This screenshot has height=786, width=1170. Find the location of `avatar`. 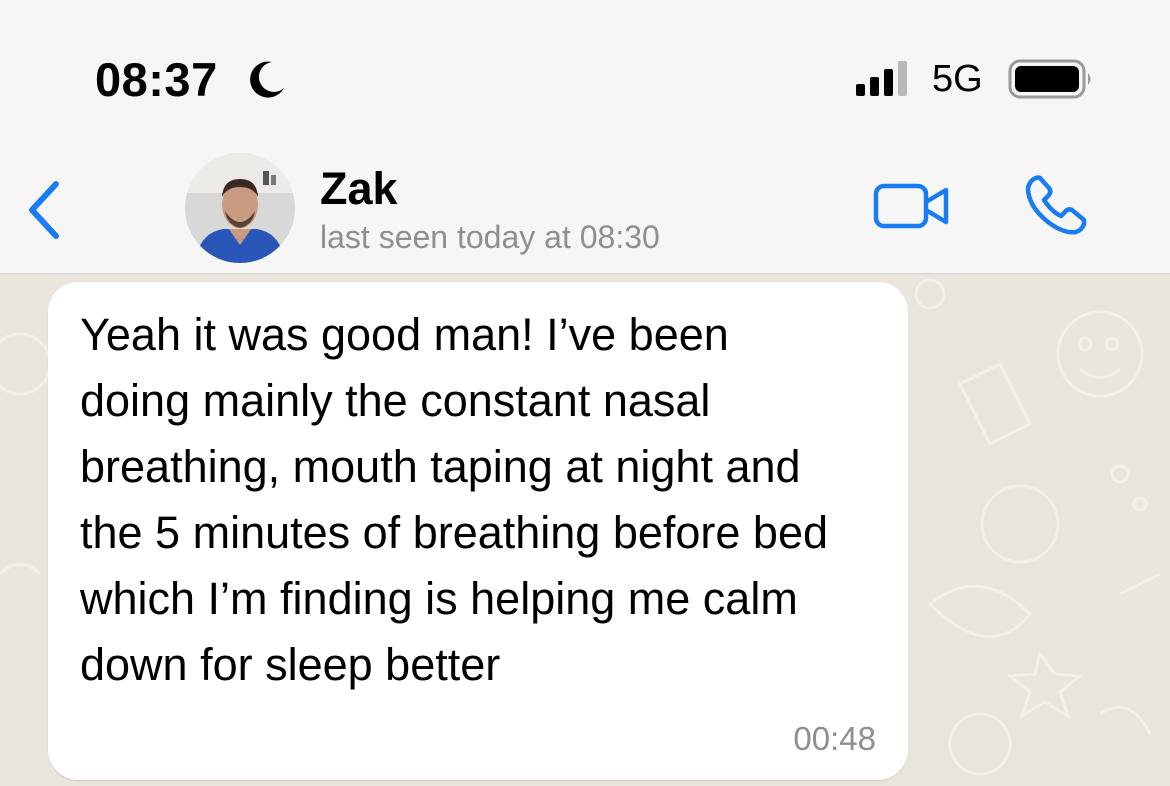

avatar is located at coordinates (240, 208).